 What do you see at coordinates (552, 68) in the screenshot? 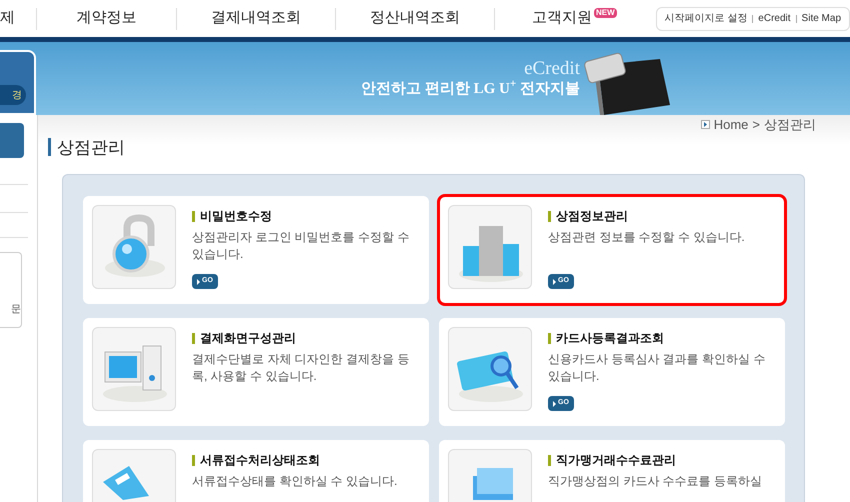
I see `brand-text: eCredit` at bounding box center [552, 68].